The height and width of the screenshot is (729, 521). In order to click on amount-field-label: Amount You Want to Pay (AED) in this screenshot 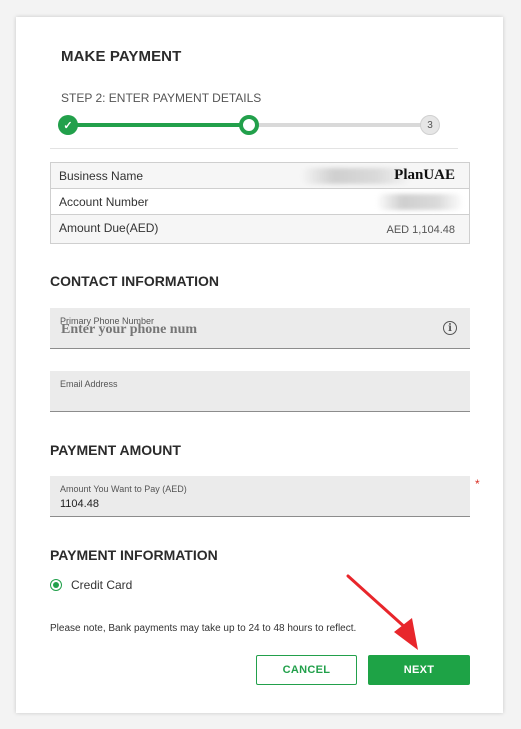, I will do `click(123, 489)`.